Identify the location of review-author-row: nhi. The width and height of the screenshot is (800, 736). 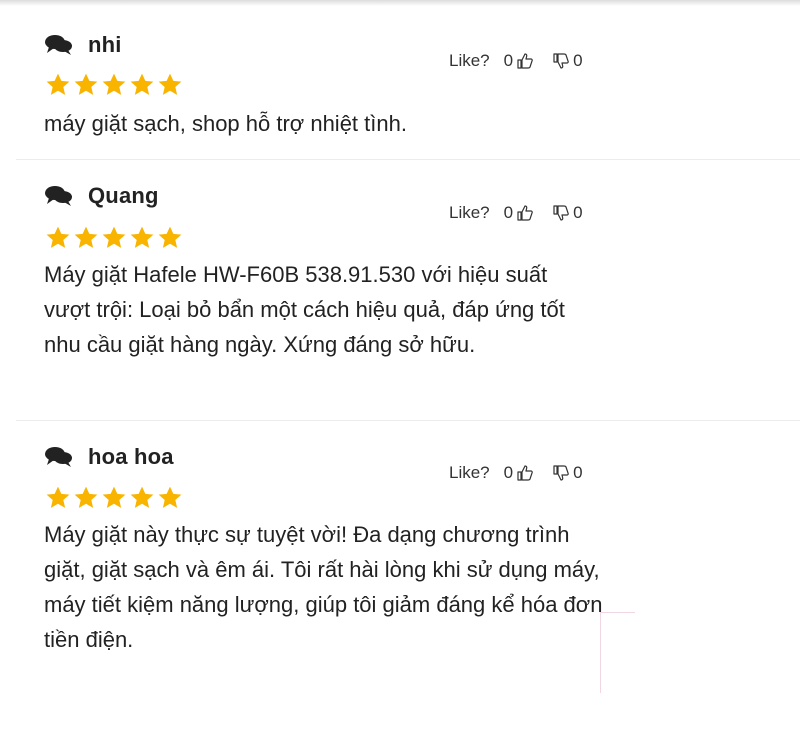
(83, 45).